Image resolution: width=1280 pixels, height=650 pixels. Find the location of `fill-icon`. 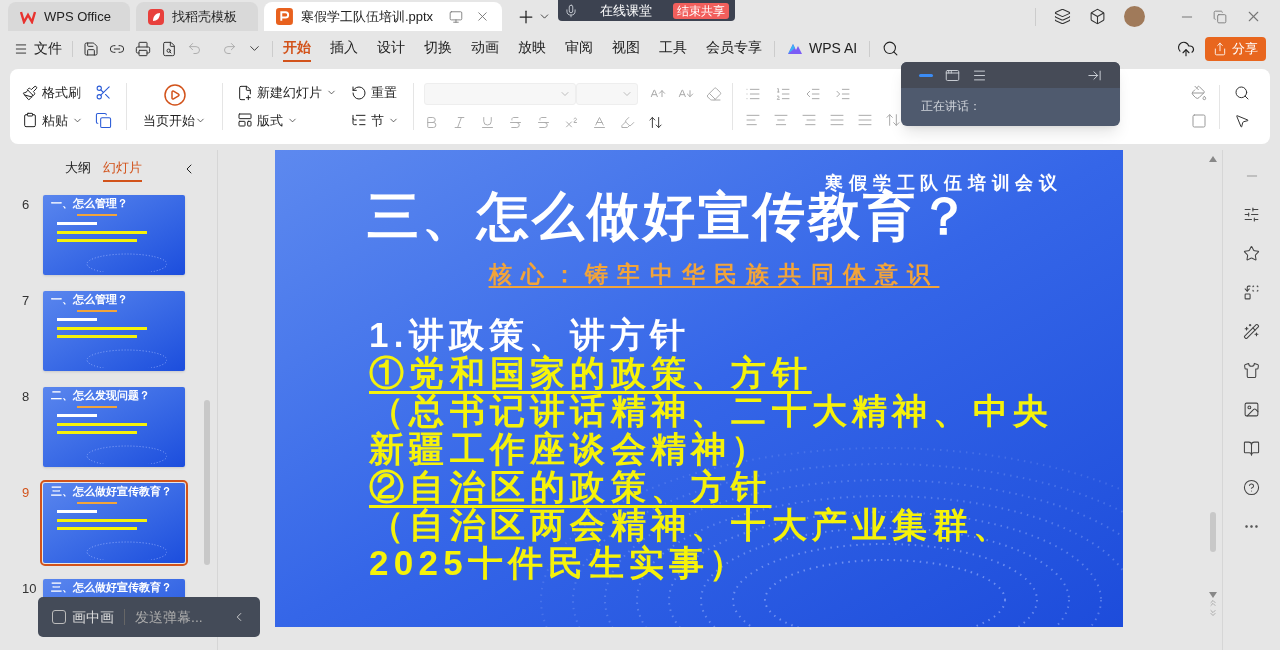

fill-icon is located at coordinates (1199, 92).